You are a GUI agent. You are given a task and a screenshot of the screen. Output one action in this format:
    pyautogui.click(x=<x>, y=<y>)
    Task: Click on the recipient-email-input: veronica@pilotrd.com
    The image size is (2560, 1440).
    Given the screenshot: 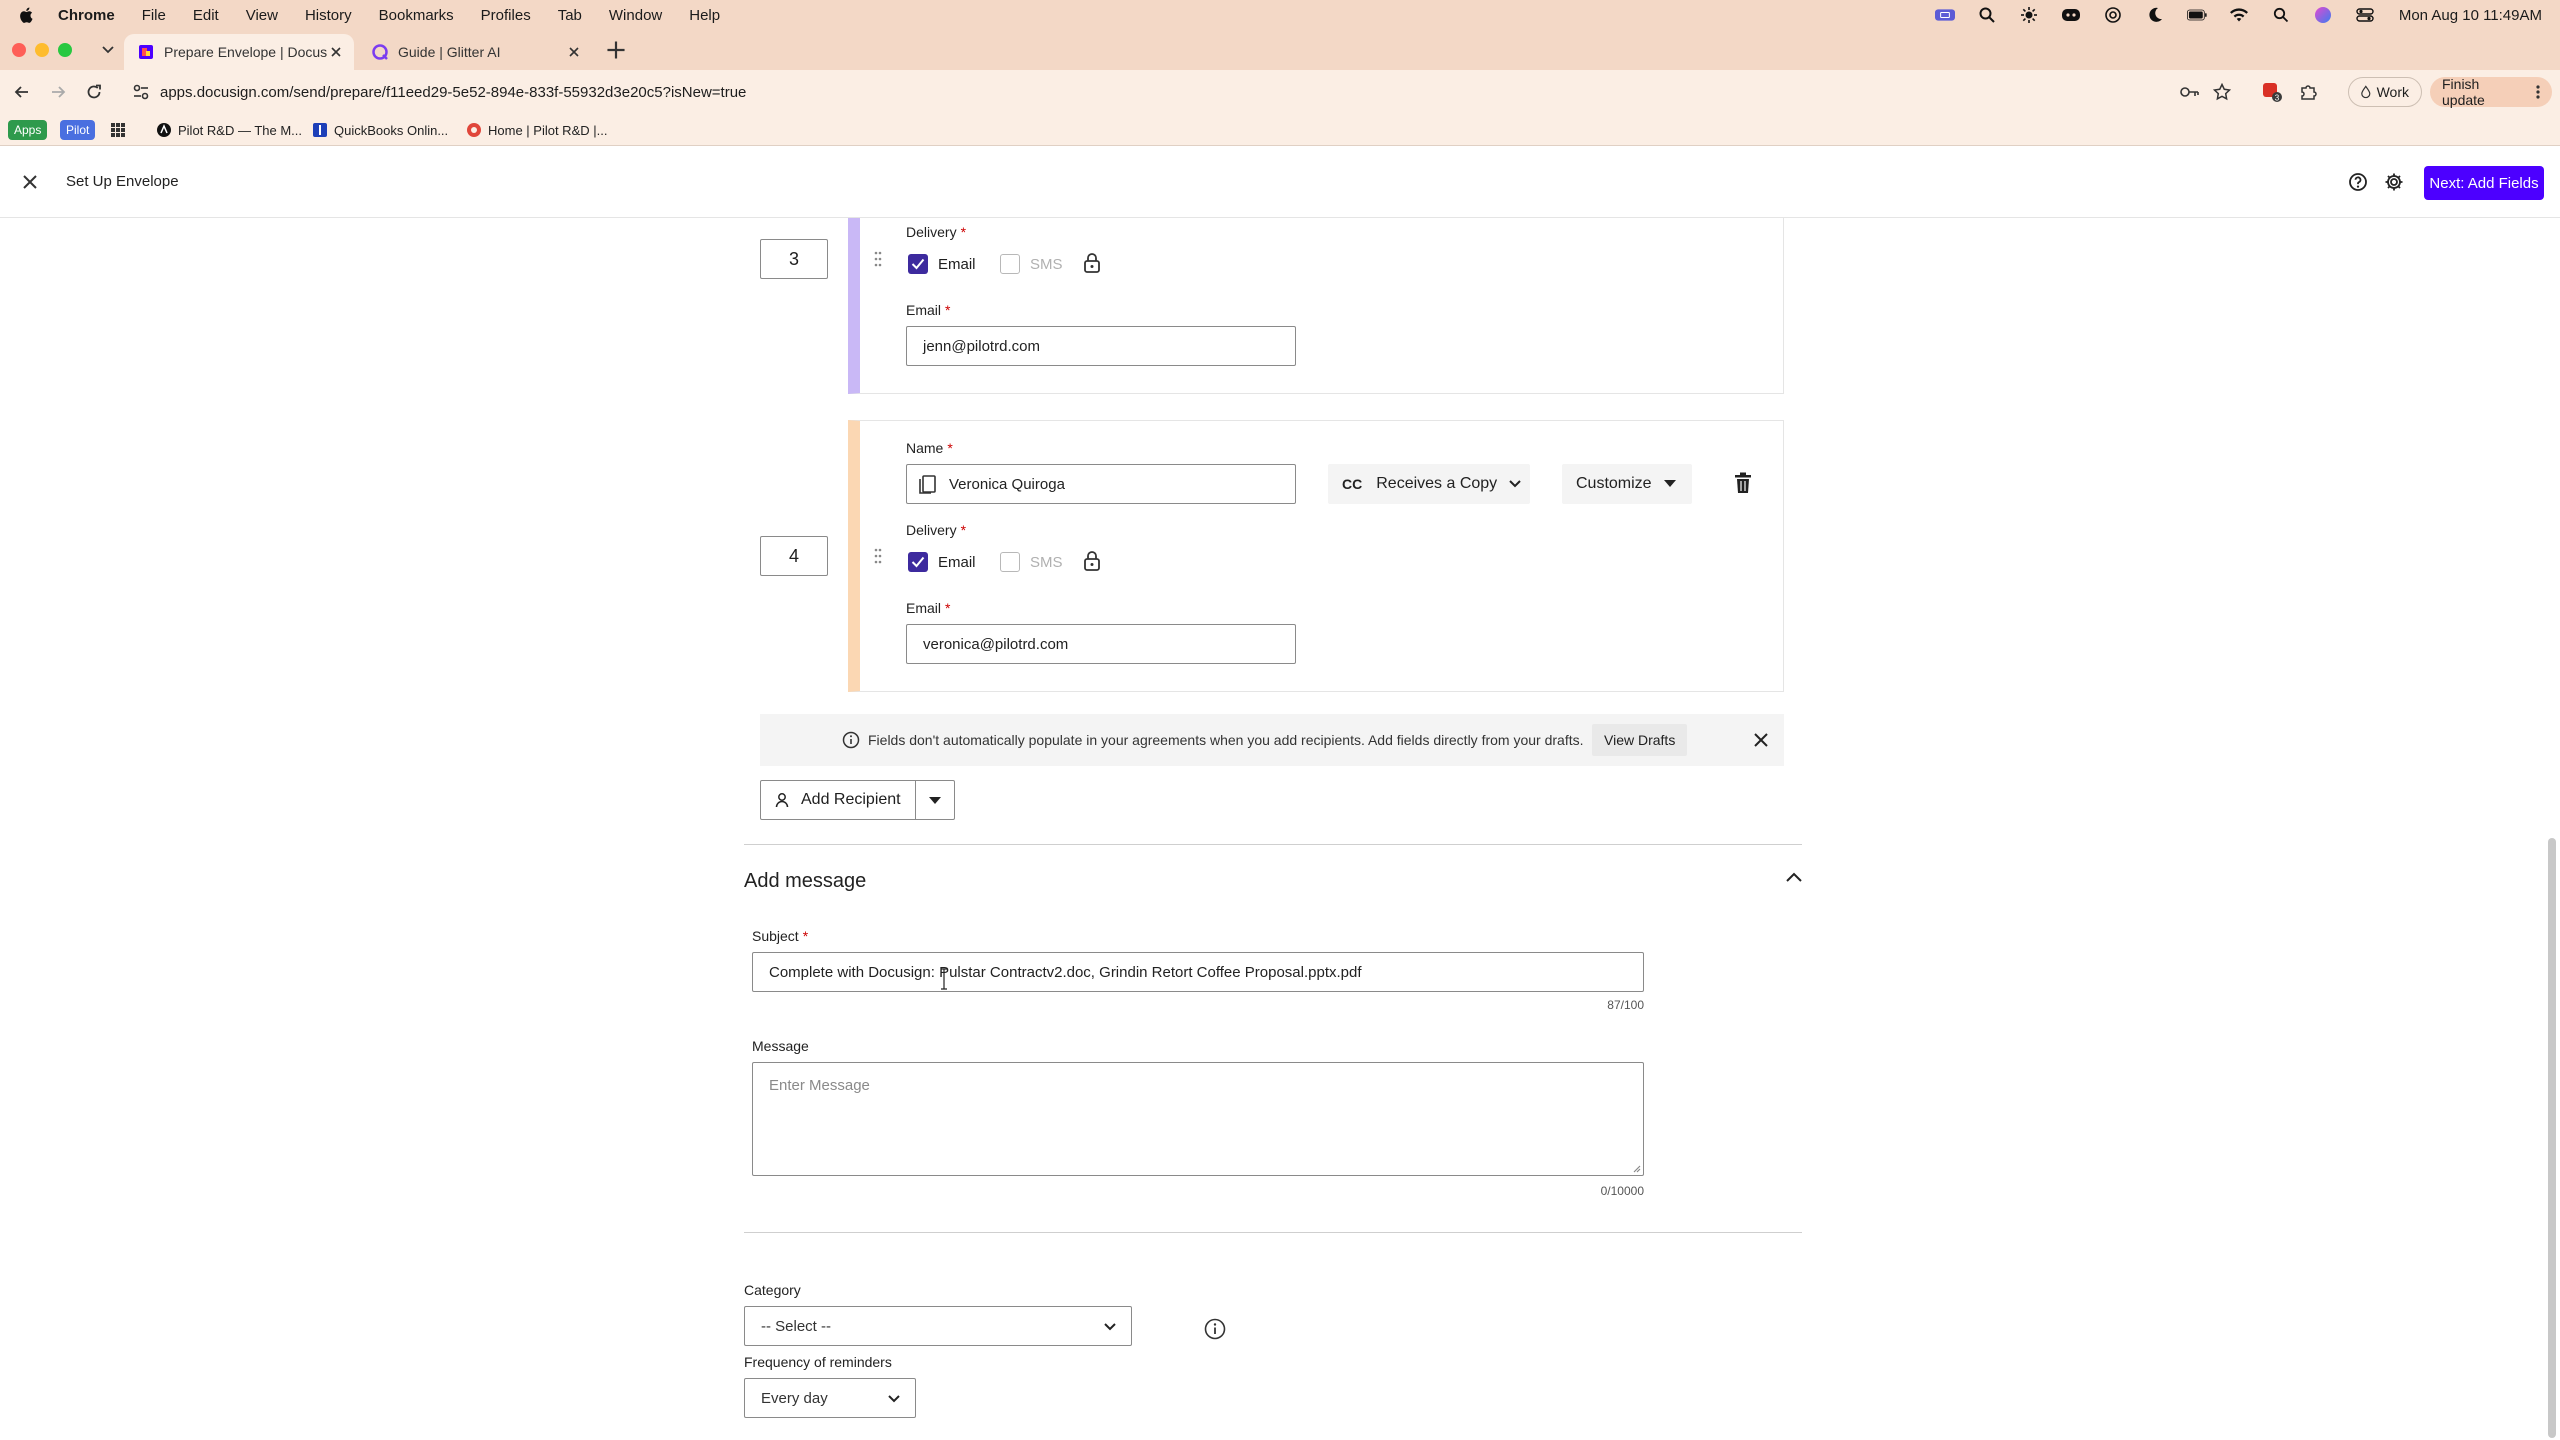 What is the action you would take?
    pyautogui.click(x=1101, y=644)
    